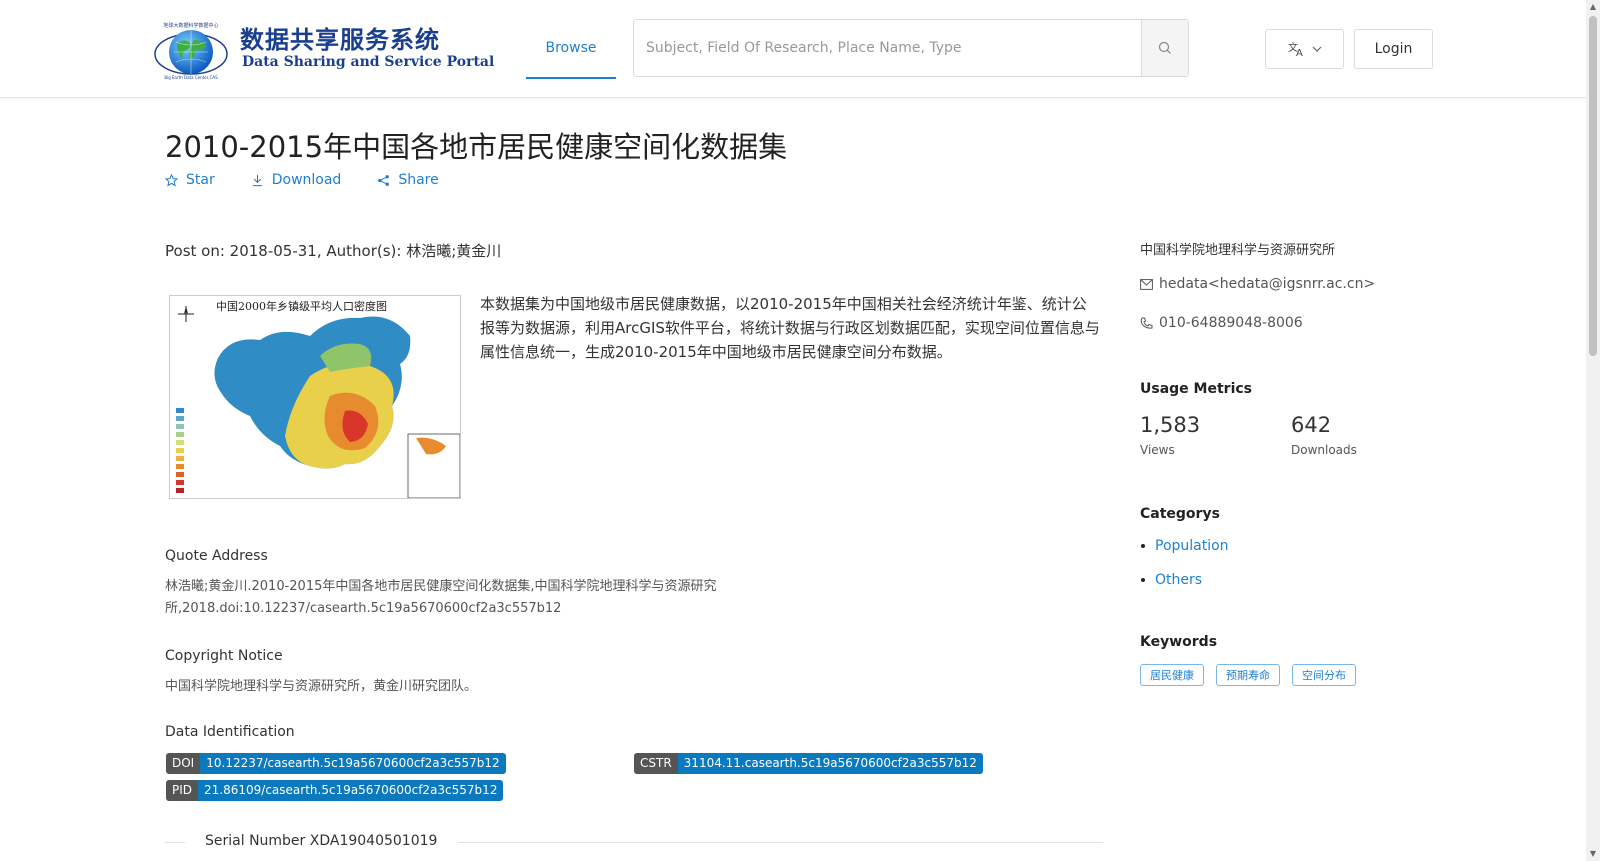 The height and width of the screenshot is (861, 1600). I want to click on serial-number: Serial Number XDA19040501019, so click(321, 841).